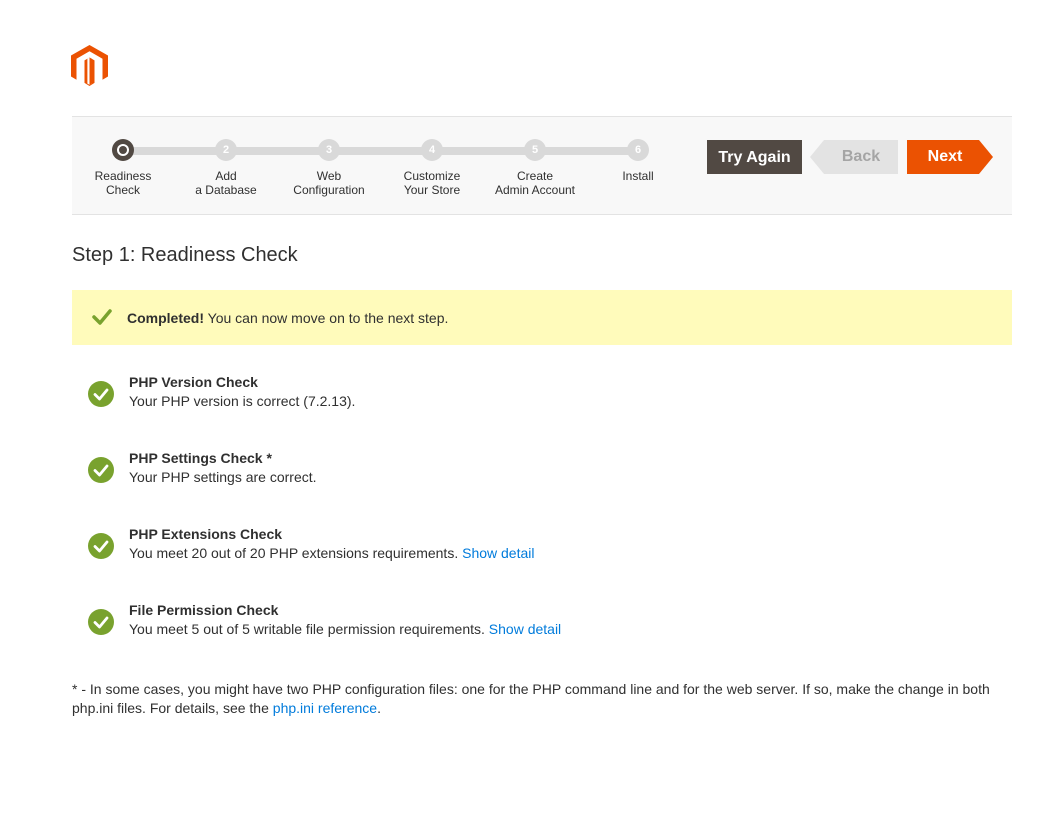  Describe the element at coordinates (535, 183) in the screenshot. I see `step-label: Create Admin Account` at that location.